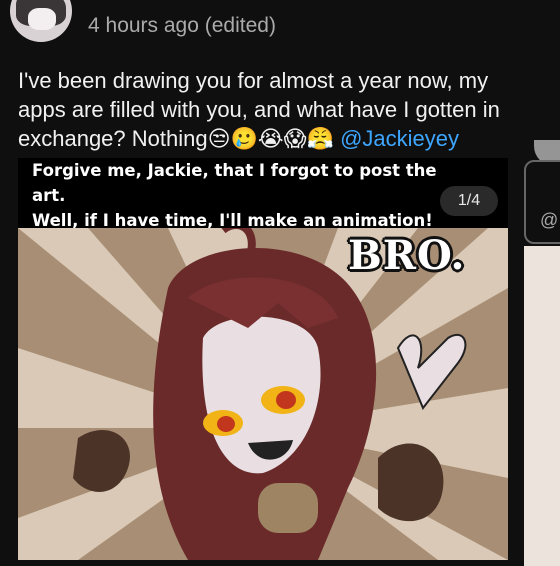 The image size is (560, 566). What do you see at coordinates (399, 138) in the screenshot?
I see `mention-link: @Jackieyey` at bounding box center [399, 138].